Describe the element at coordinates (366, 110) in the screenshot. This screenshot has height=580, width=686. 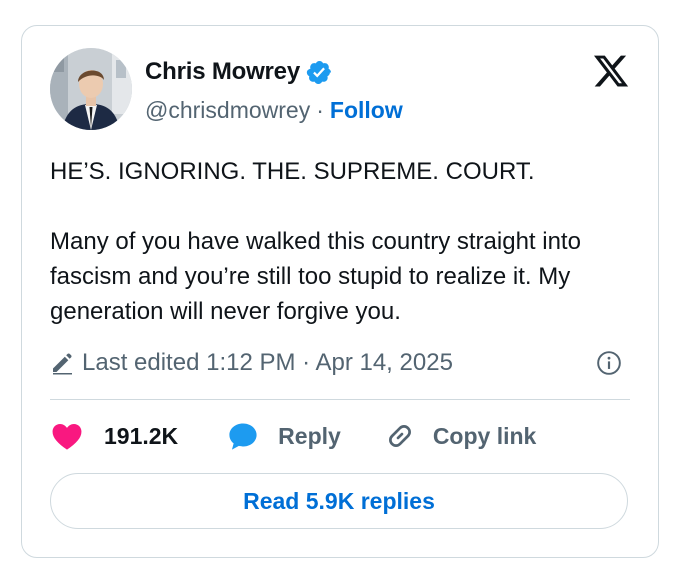
I see `follow-button: Follow` at that location.